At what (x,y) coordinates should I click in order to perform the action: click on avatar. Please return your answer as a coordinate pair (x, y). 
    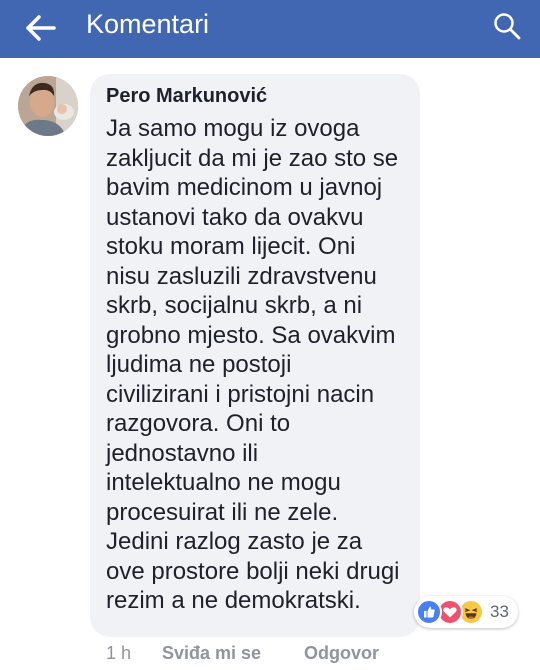
    Looking at the image, I should click on (48, 106).